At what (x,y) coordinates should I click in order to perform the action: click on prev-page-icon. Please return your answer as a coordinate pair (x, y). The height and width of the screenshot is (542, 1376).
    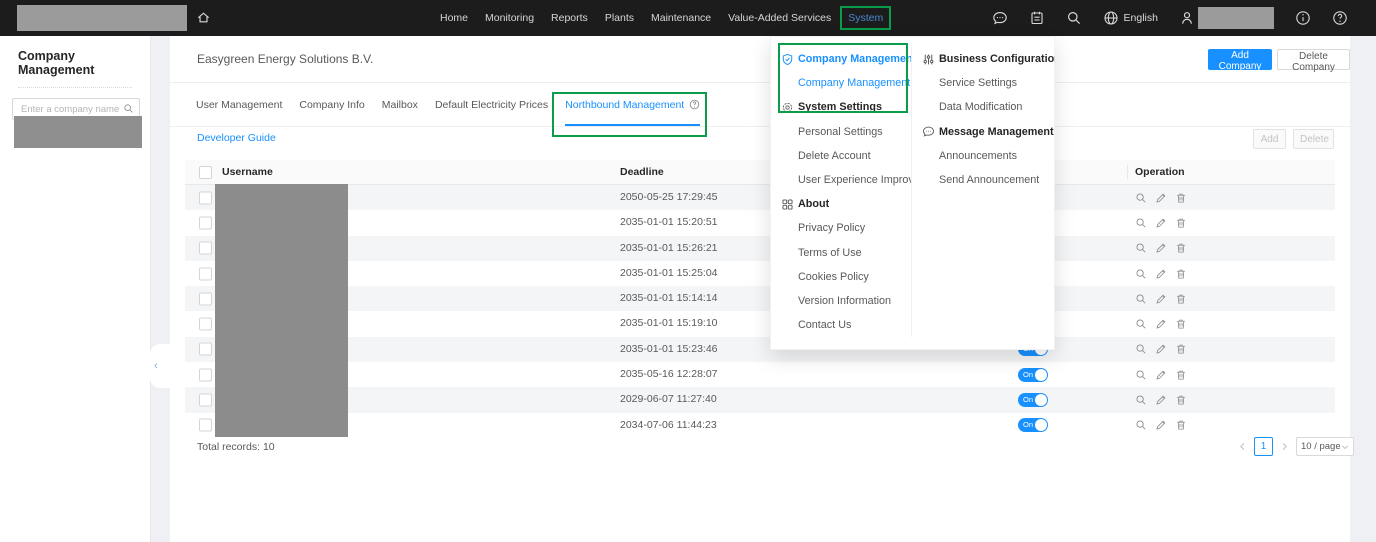
    Looking at the image, I should click on (1242, 446).